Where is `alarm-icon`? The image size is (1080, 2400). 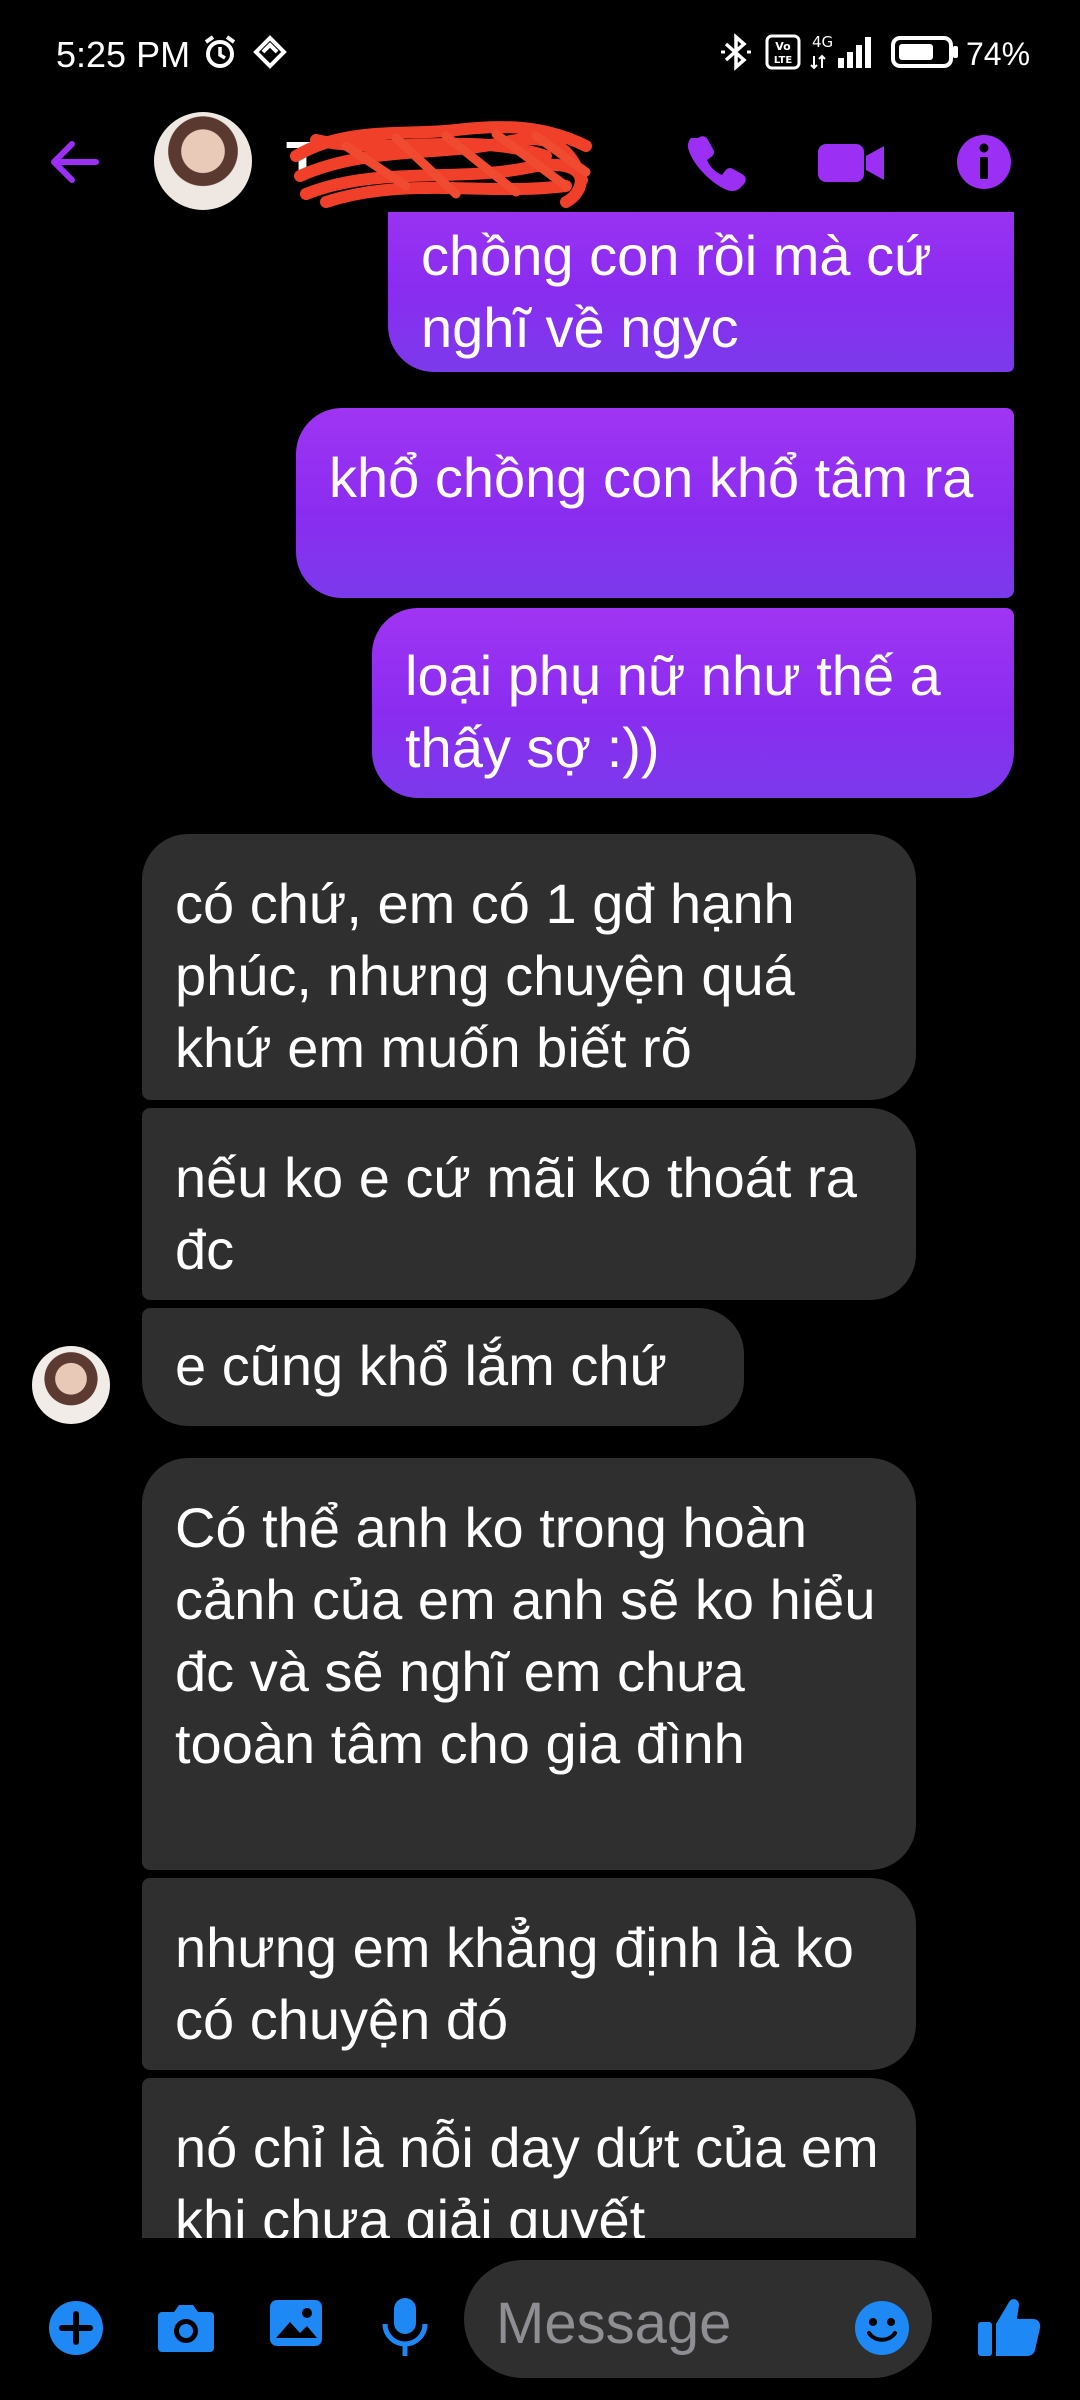 alarm-icon is located at coordinates (220, 52).